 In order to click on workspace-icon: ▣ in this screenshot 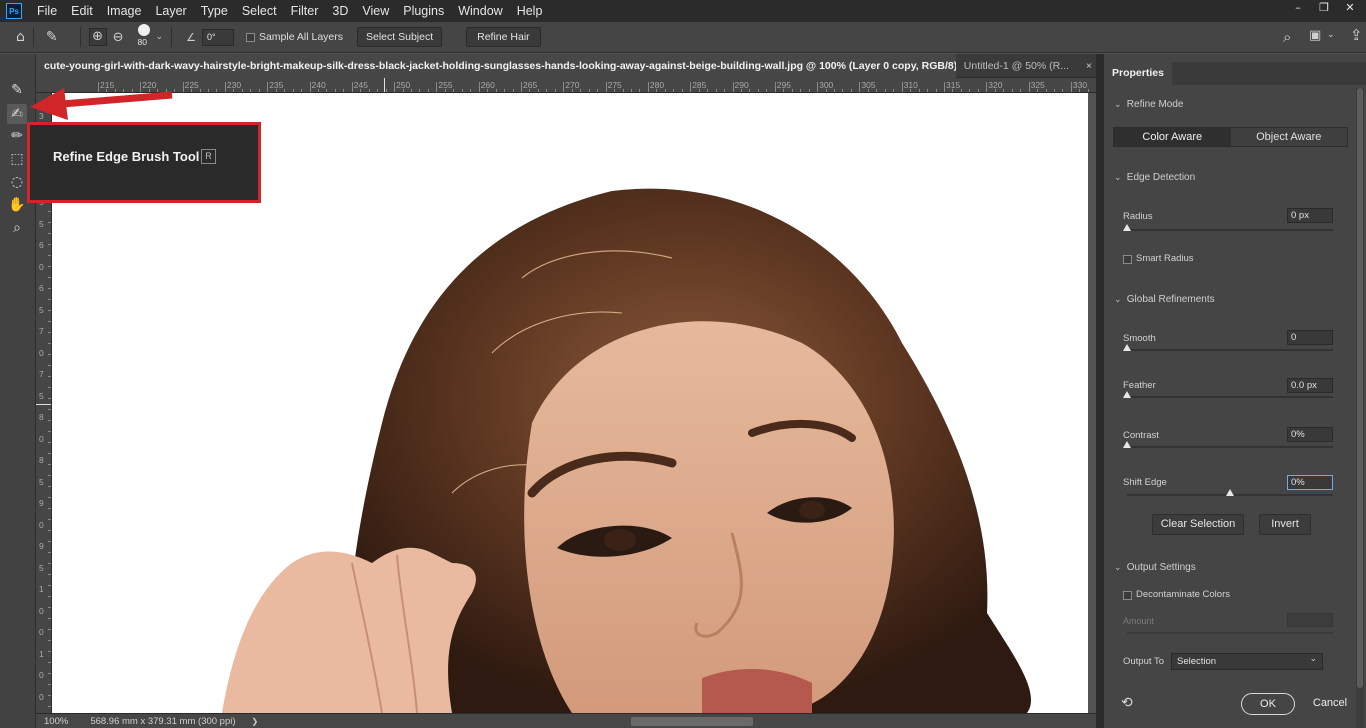, I will do `click(1315, 35)`.